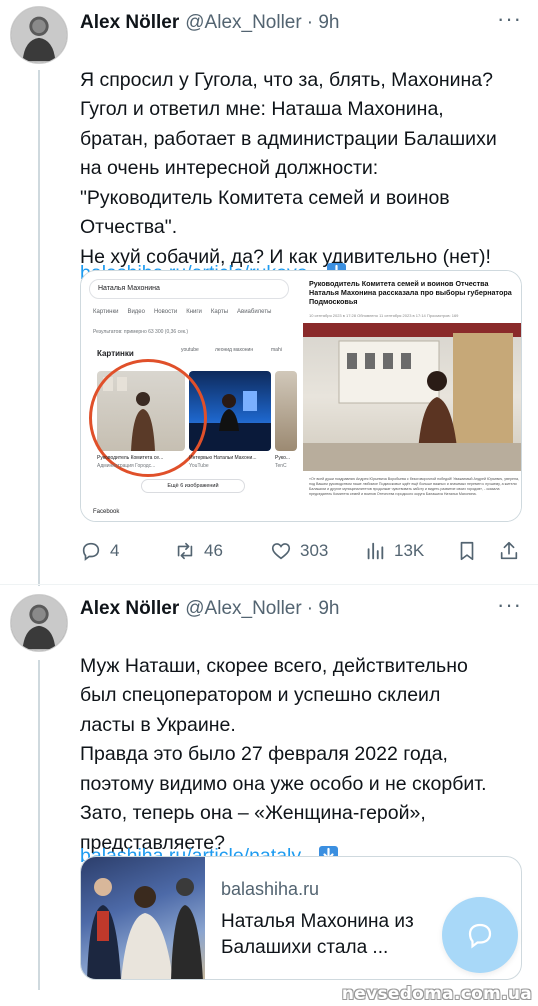 Image resolution: width=538 pixels, height=1006 pixels. Describe the element at coordinates (286, 411) in the screenshot. I see `image-thumb` at that location.